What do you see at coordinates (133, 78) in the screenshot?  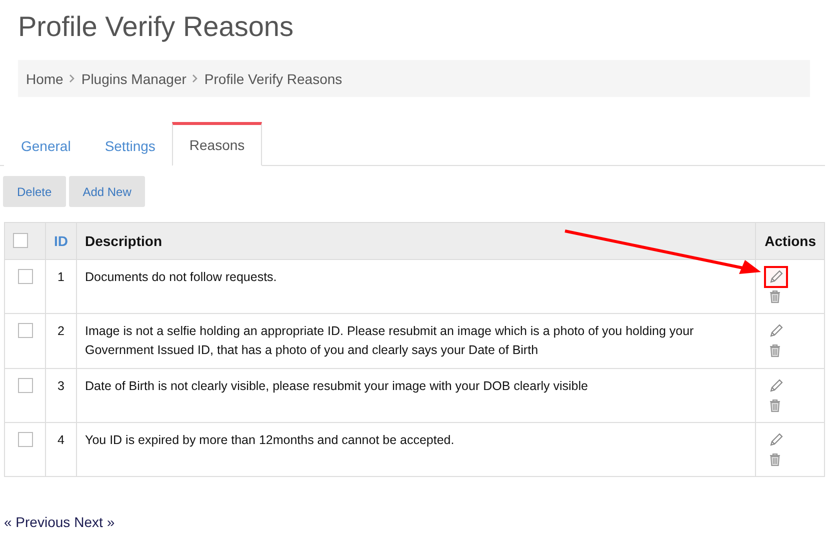 I see `breadcrumb-link: Plugins Manager` at bounding box center [133, 78].